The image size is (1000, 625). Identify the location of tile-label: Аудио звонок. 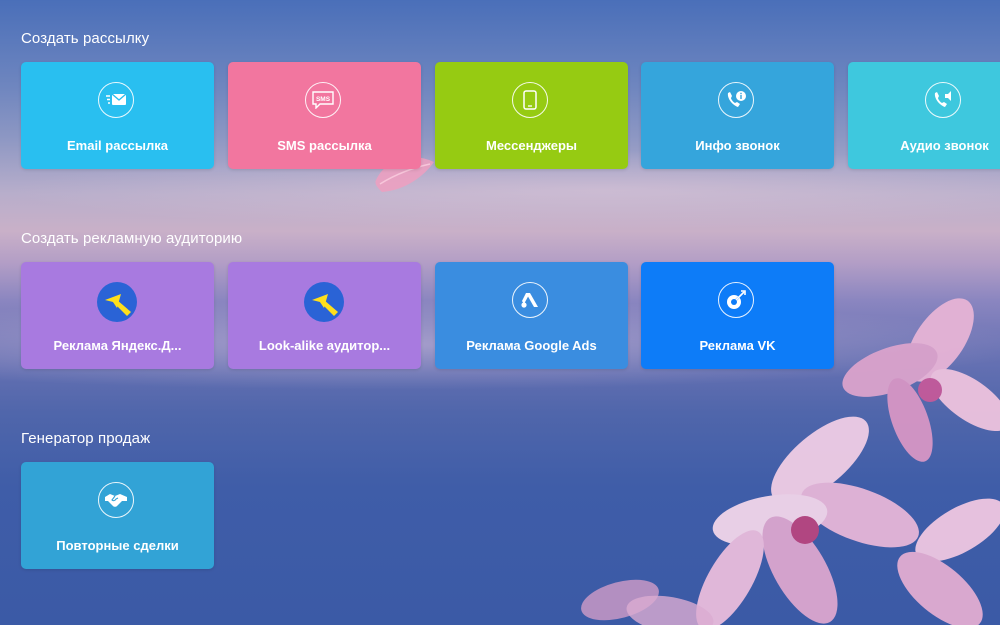
(944, 145).